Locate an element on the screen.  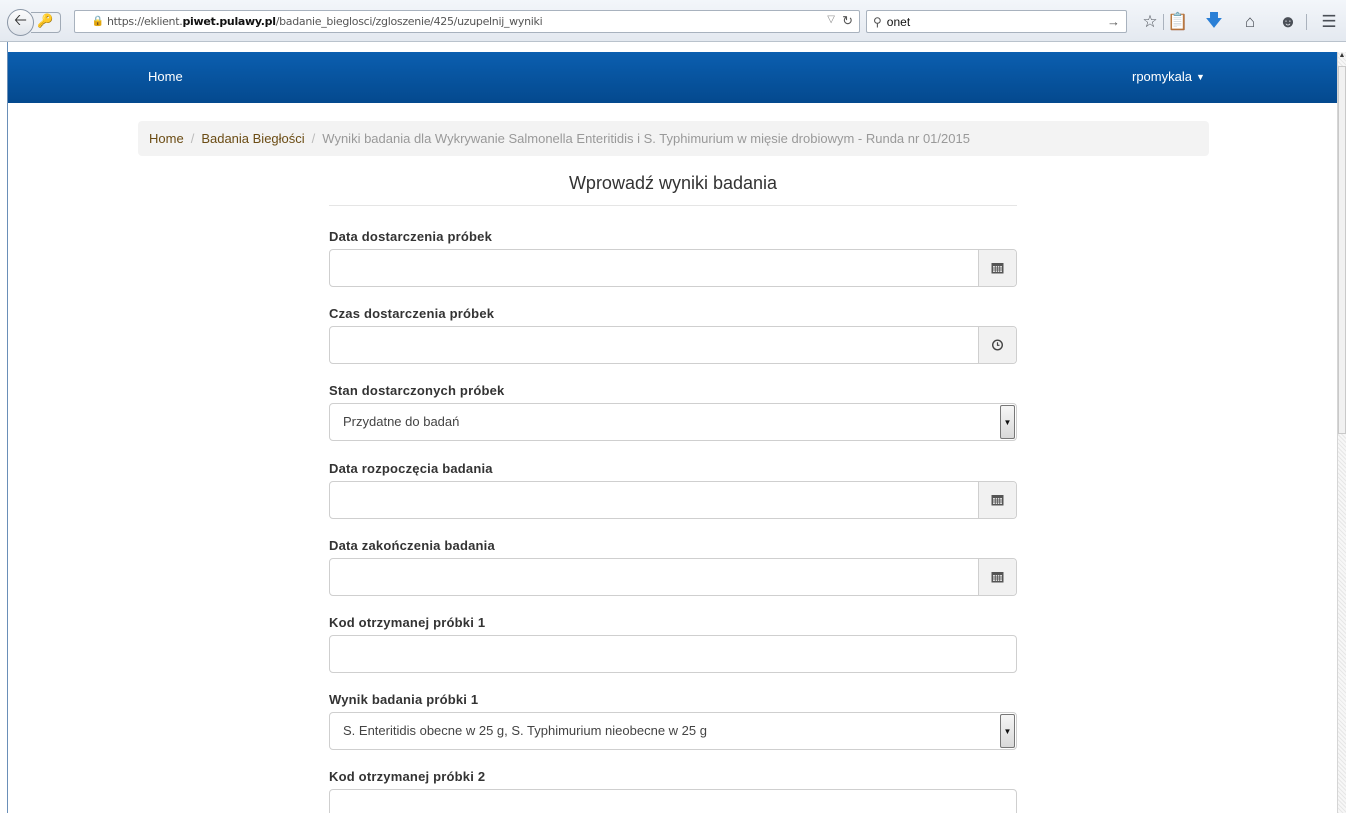
sample1-code-field is located at coordinates (673, 654).